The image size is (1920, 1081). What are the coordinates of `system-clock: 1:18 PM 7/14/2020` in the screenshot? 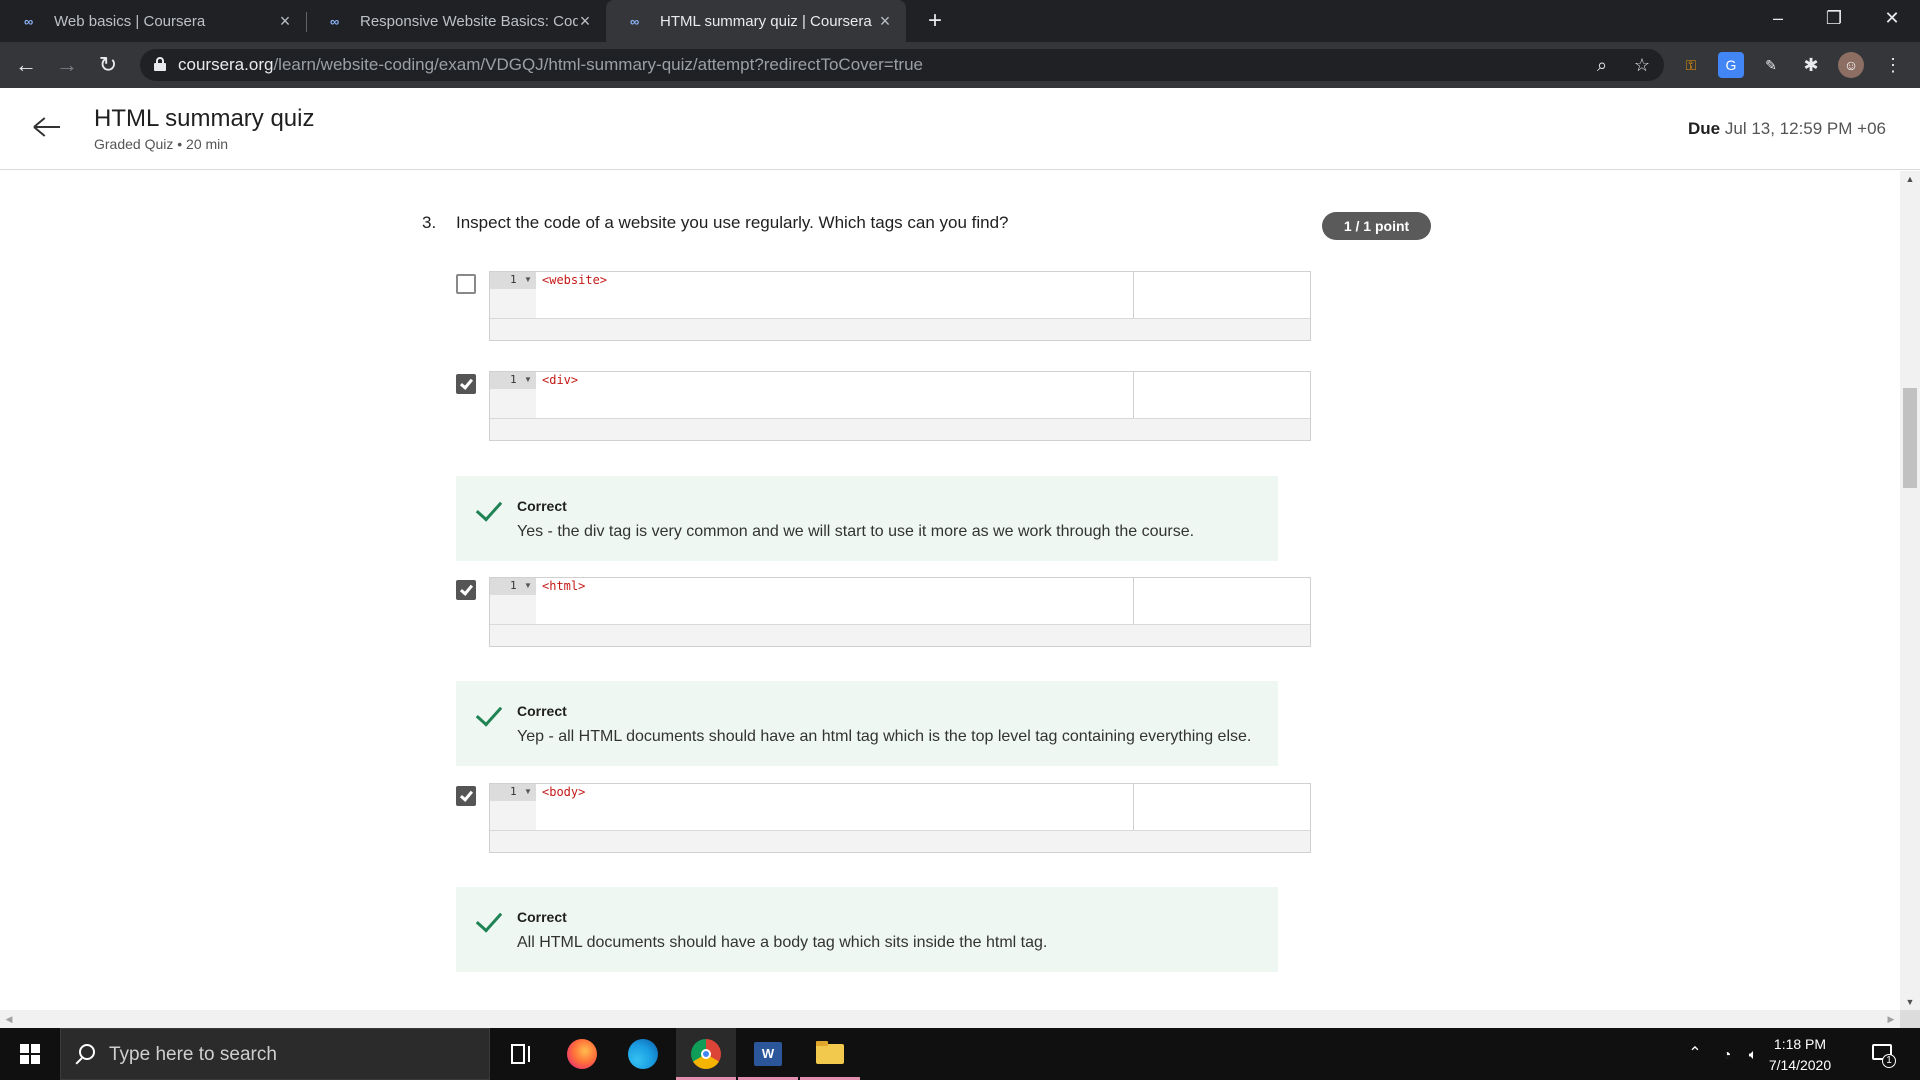 It's located at (1800, 1055).